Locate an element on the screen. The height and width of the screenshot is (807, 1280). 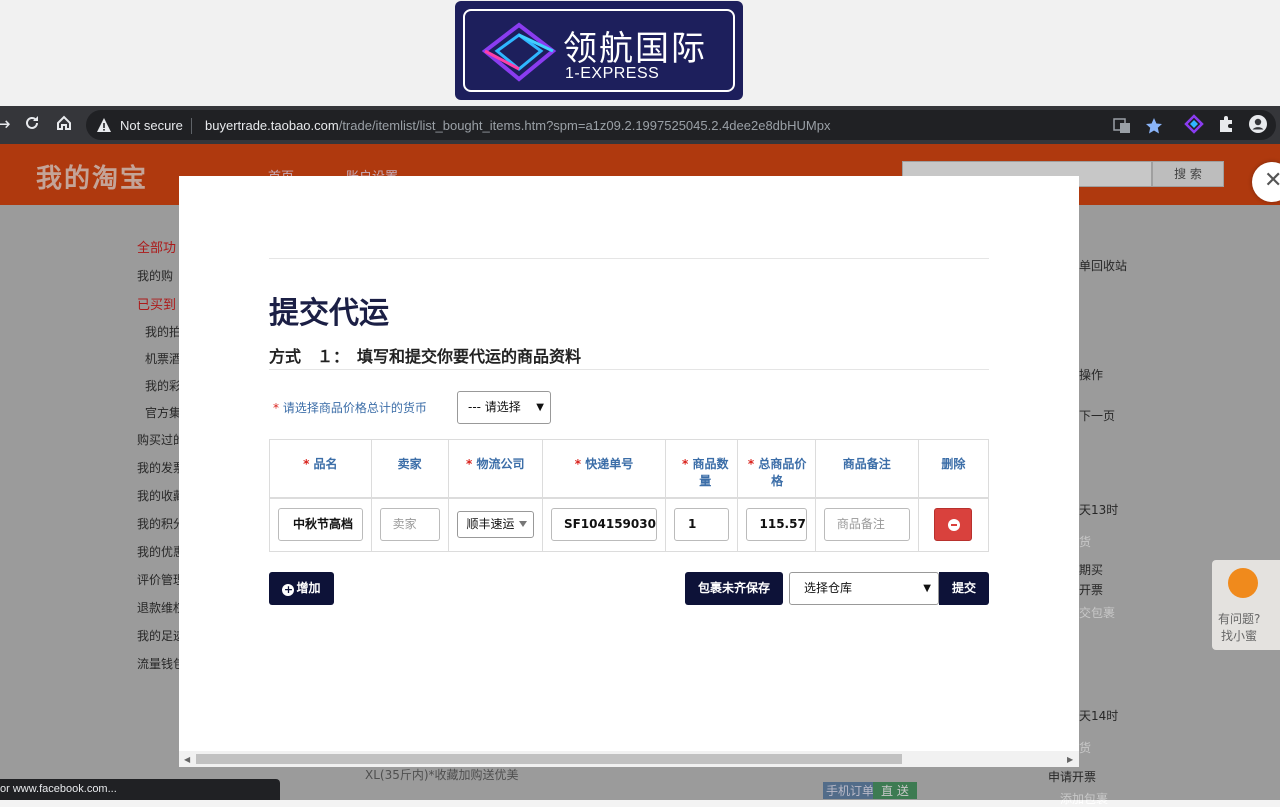
save-incomplete-package-button: 包裹未齐保存 is located at coordinates (734, 588).